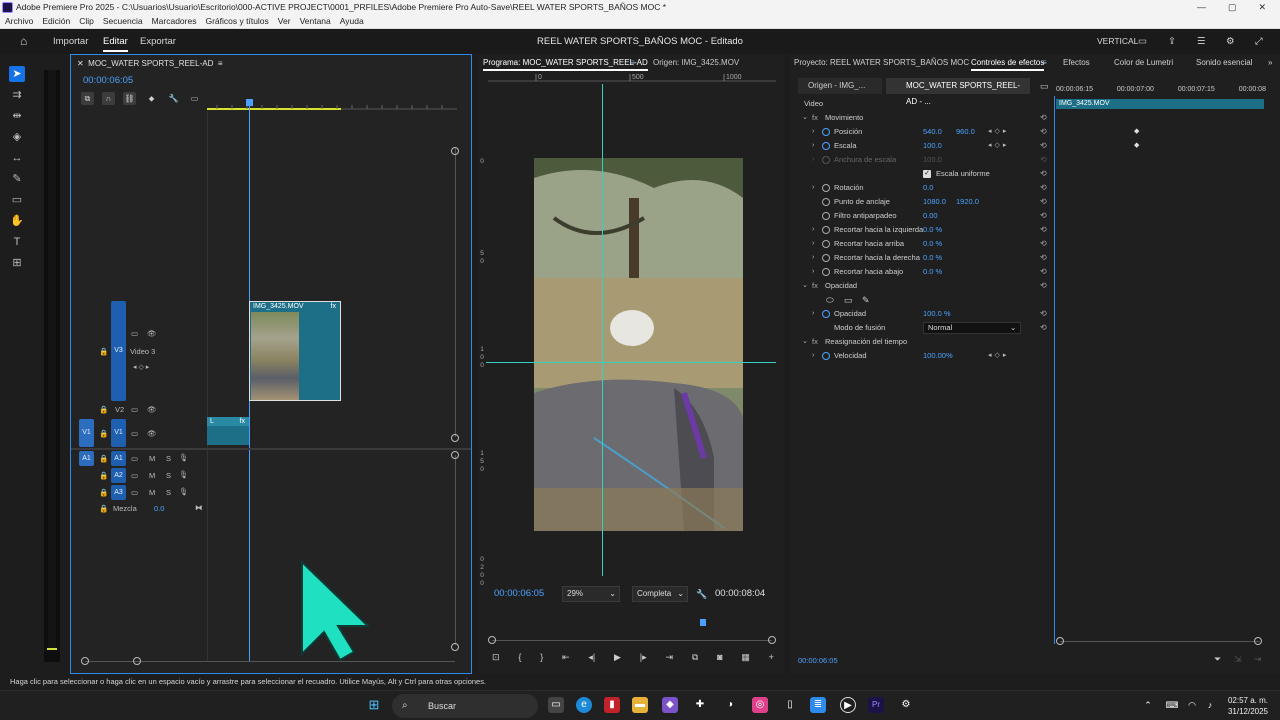  What do you see at coordinates (123, 21) in the screenshot?
I see `menu-secuencia: Secuencia` at bounding box center [123, 21].